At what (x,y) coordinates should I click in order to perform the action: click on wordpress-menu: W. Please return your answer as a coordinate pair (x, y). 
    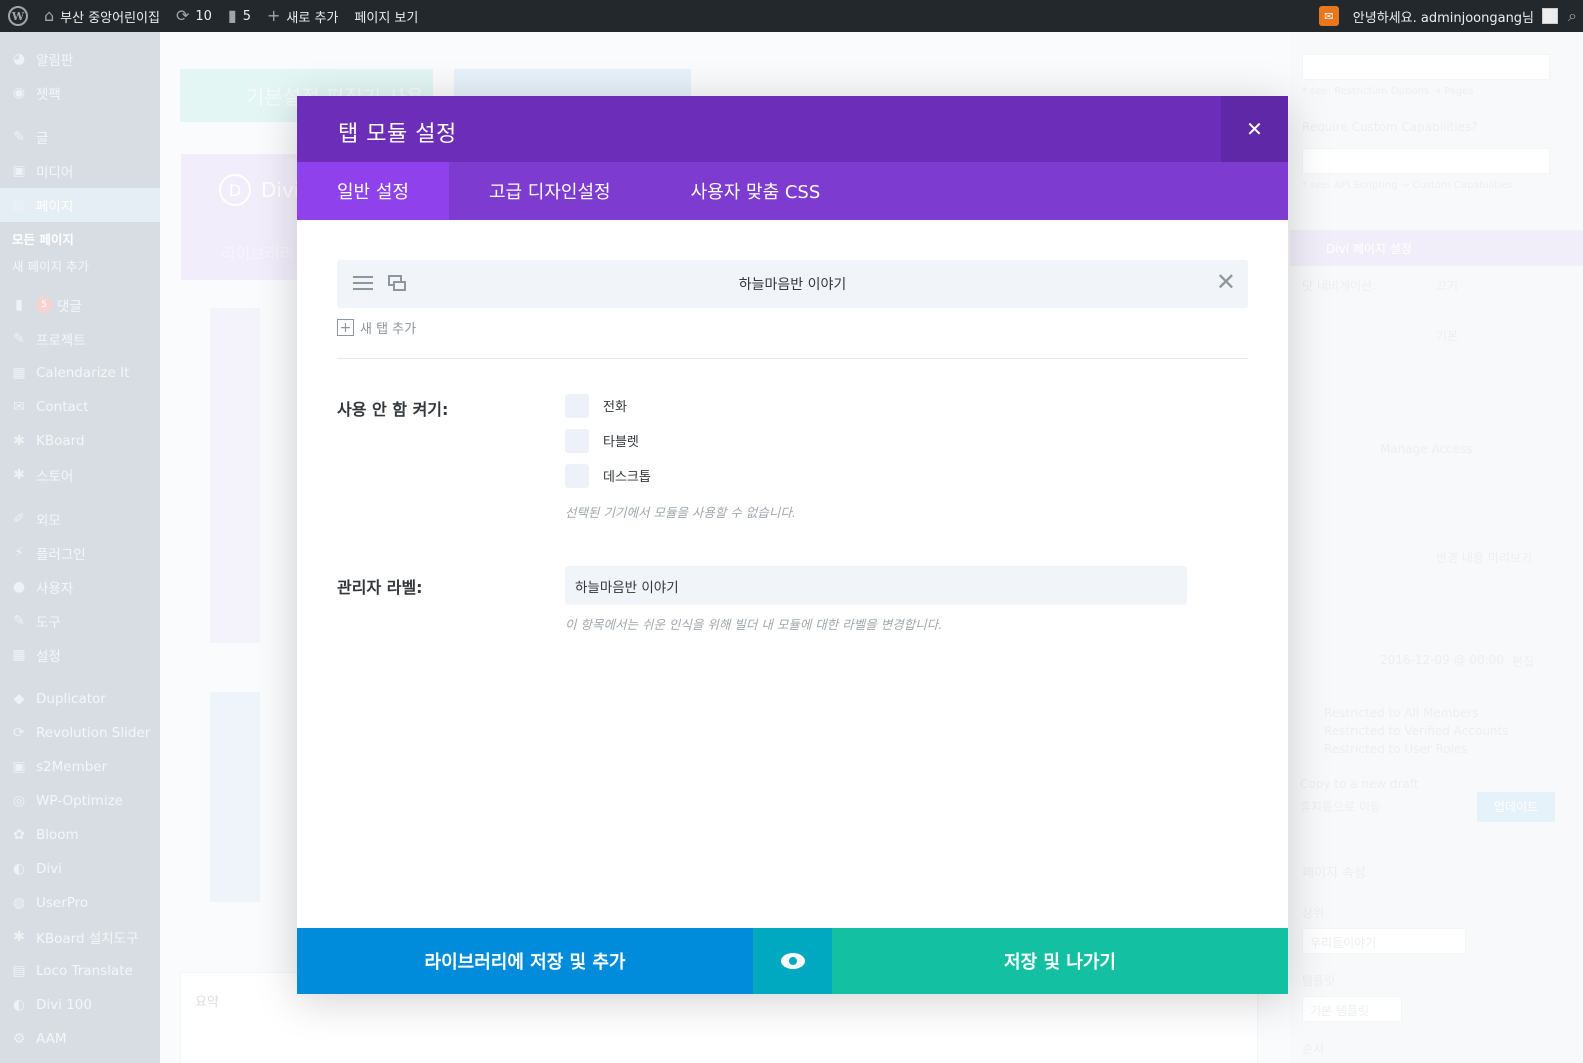
    Looking at the image, I should click on (18, 16).